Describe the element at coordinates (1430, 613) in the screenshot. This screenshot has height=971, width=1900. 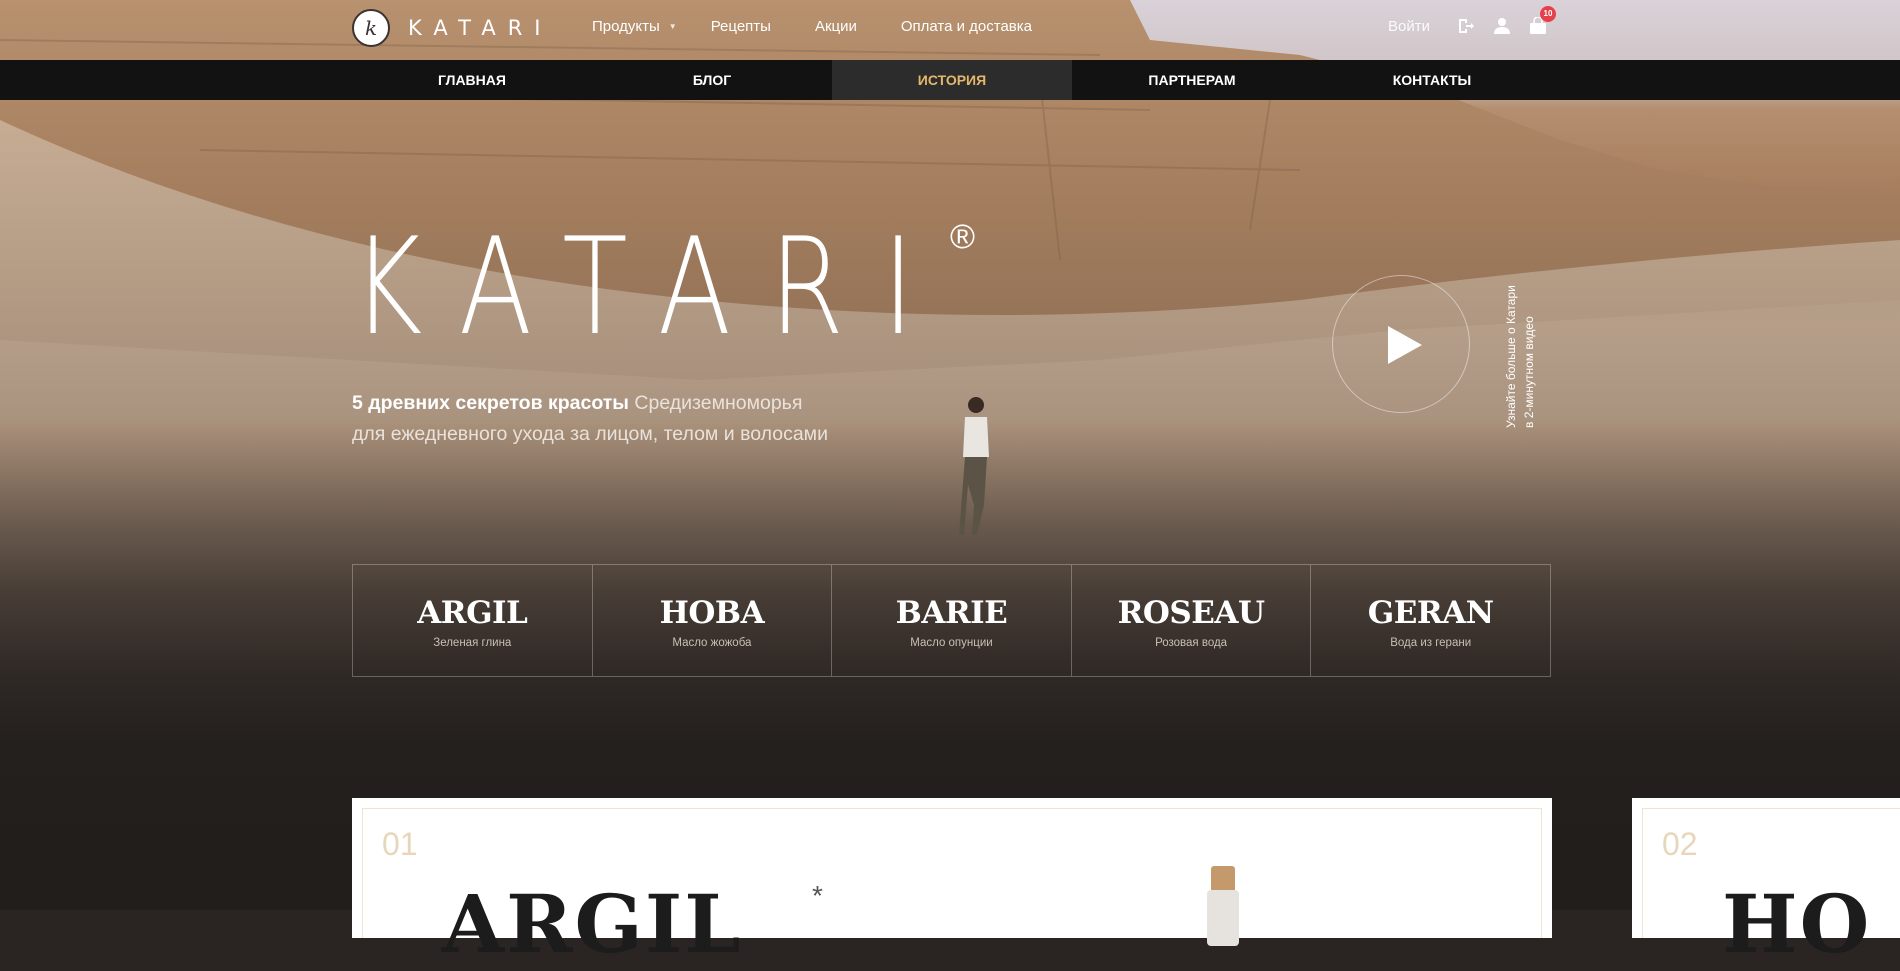
I see `ingredient-name: GERAN` at that location.